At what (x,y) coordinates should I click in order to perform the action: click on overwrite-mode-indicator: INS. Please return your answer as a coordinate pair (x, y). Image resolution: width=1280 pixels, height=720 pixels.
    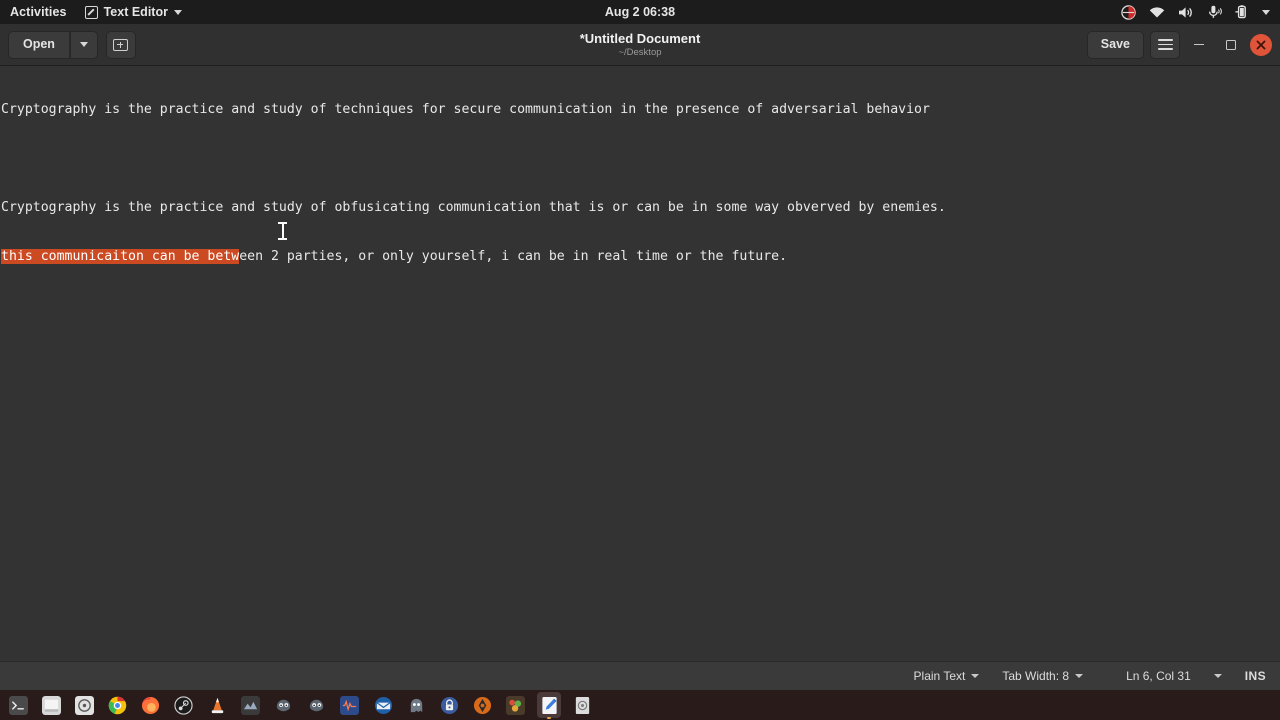
    Looking at the image, I should click on (1255, 676).